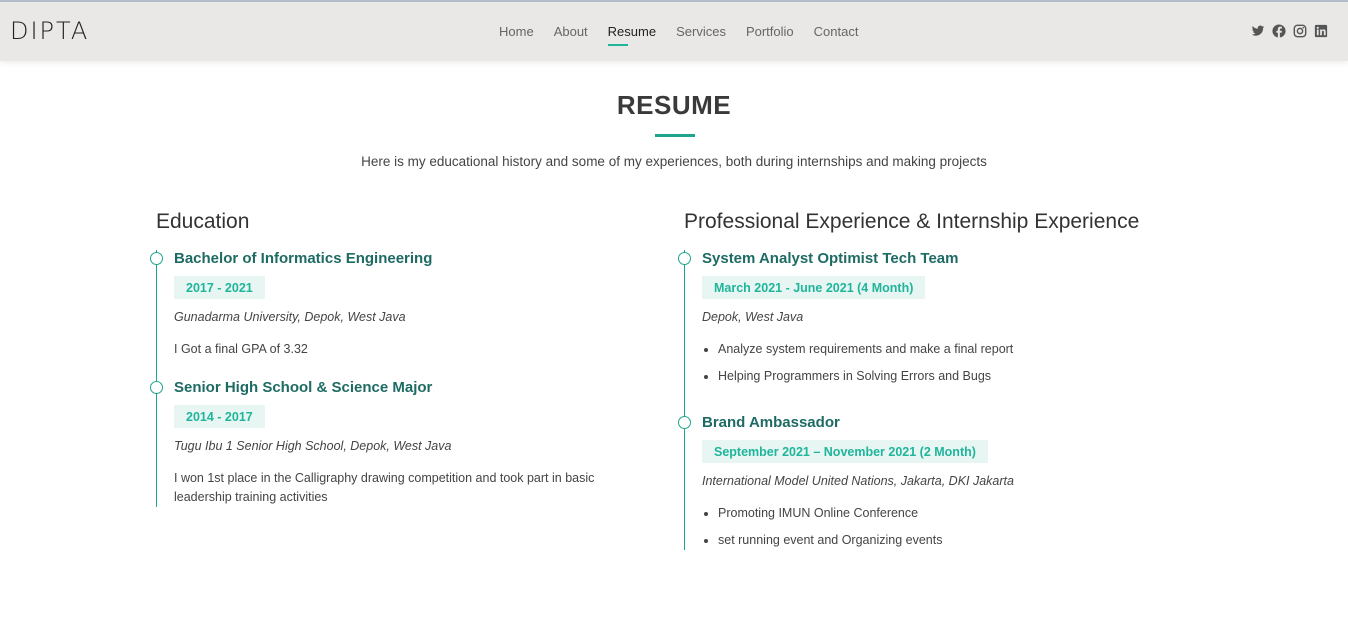  What do you see at coordinates (845, 451) in the screenshot?
I see `item-date: September 2021 – November 2021 (2 Month)` at bounding box center [845, 451].